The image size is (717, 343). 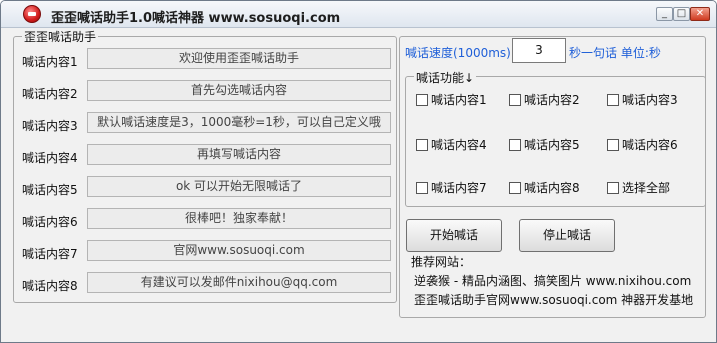 I want to click on message-input-5: ok 可以开始无限喊话了, so click(x=239, y=186).